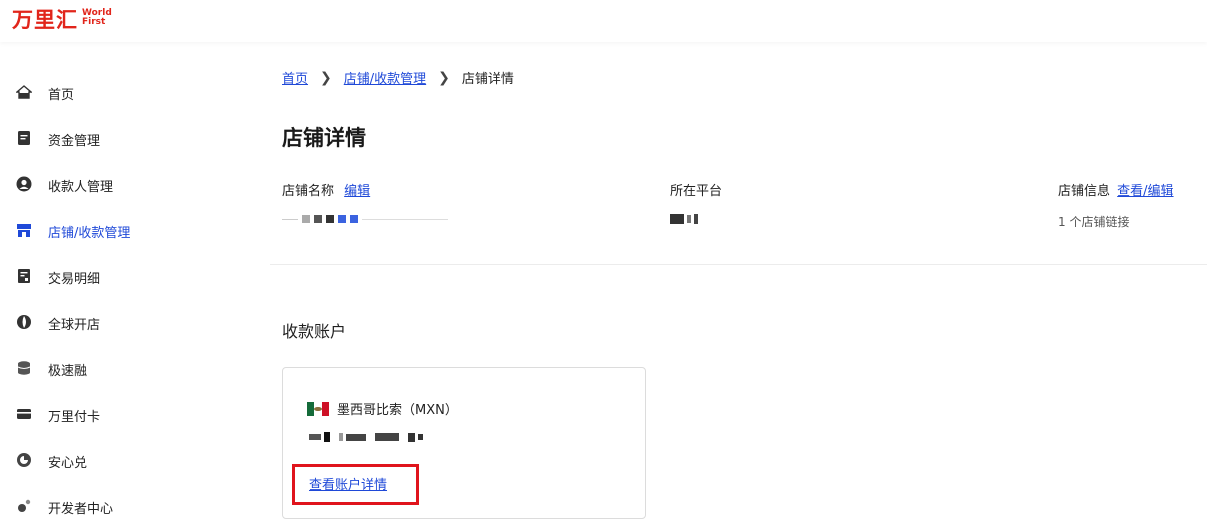  I want to click on sidebar-item-label: 极速融, so click(68, 371).